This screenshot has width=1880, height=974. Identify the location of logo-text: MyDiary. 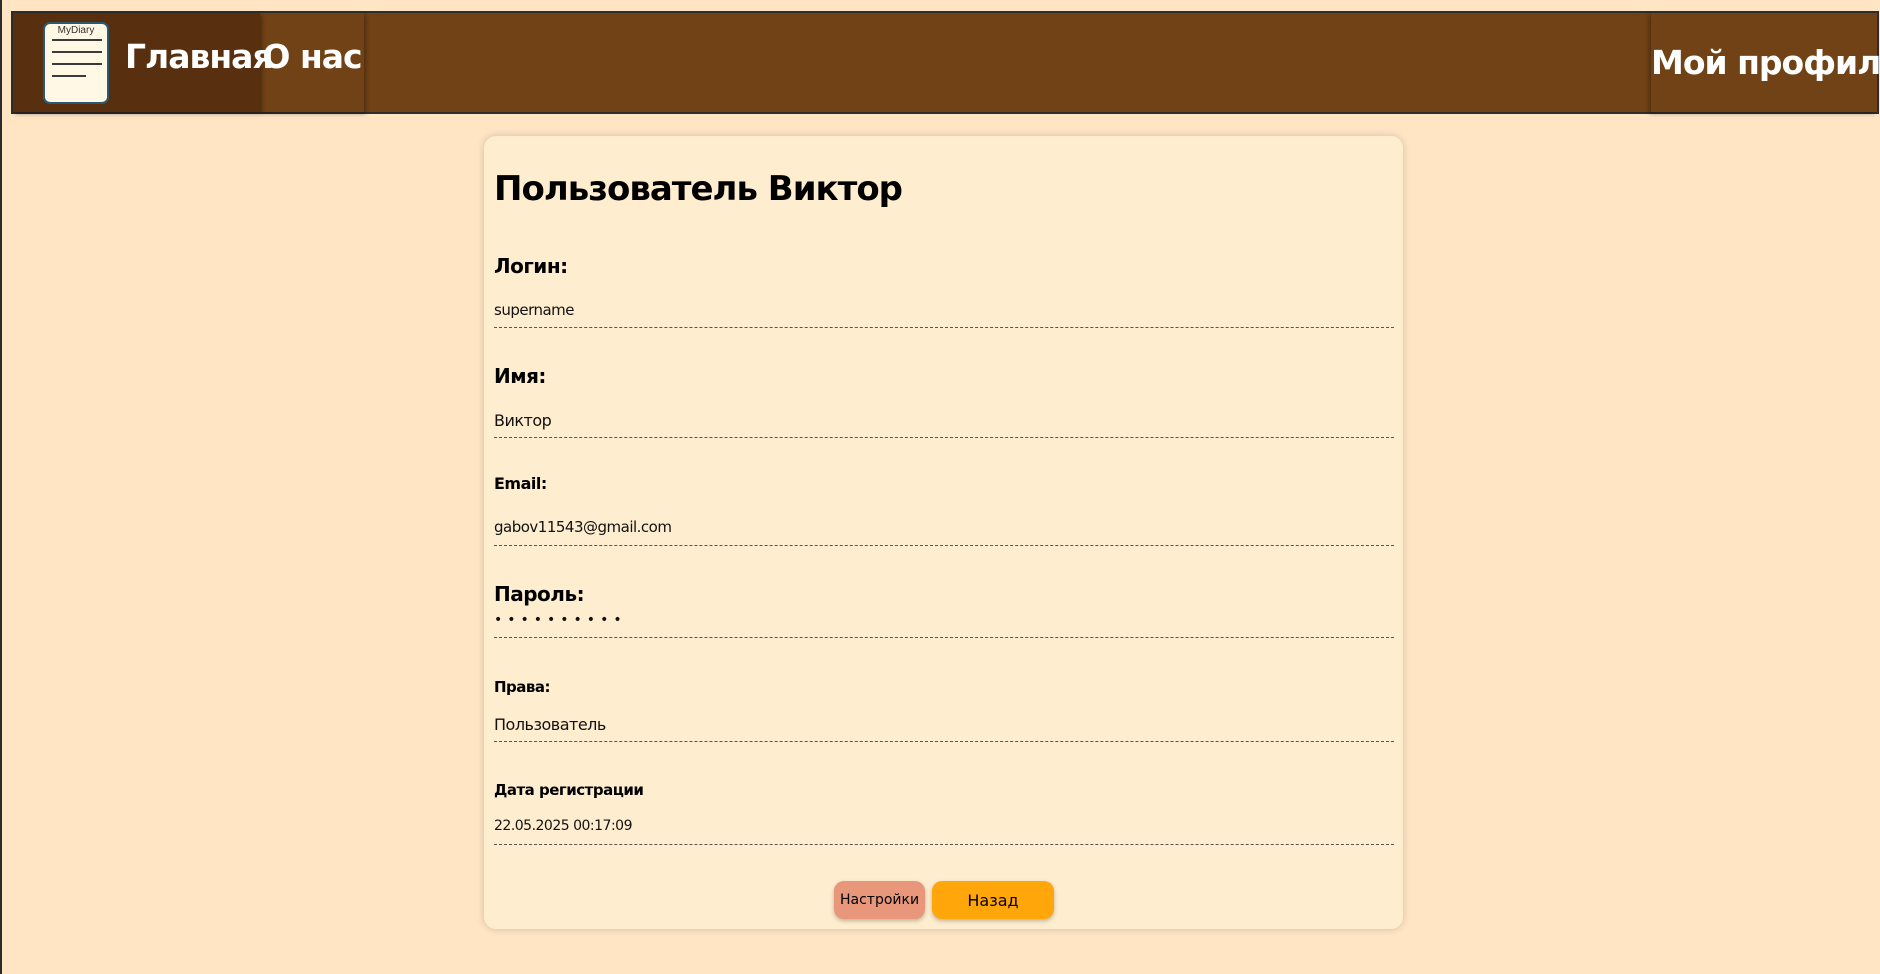
(76, 30).